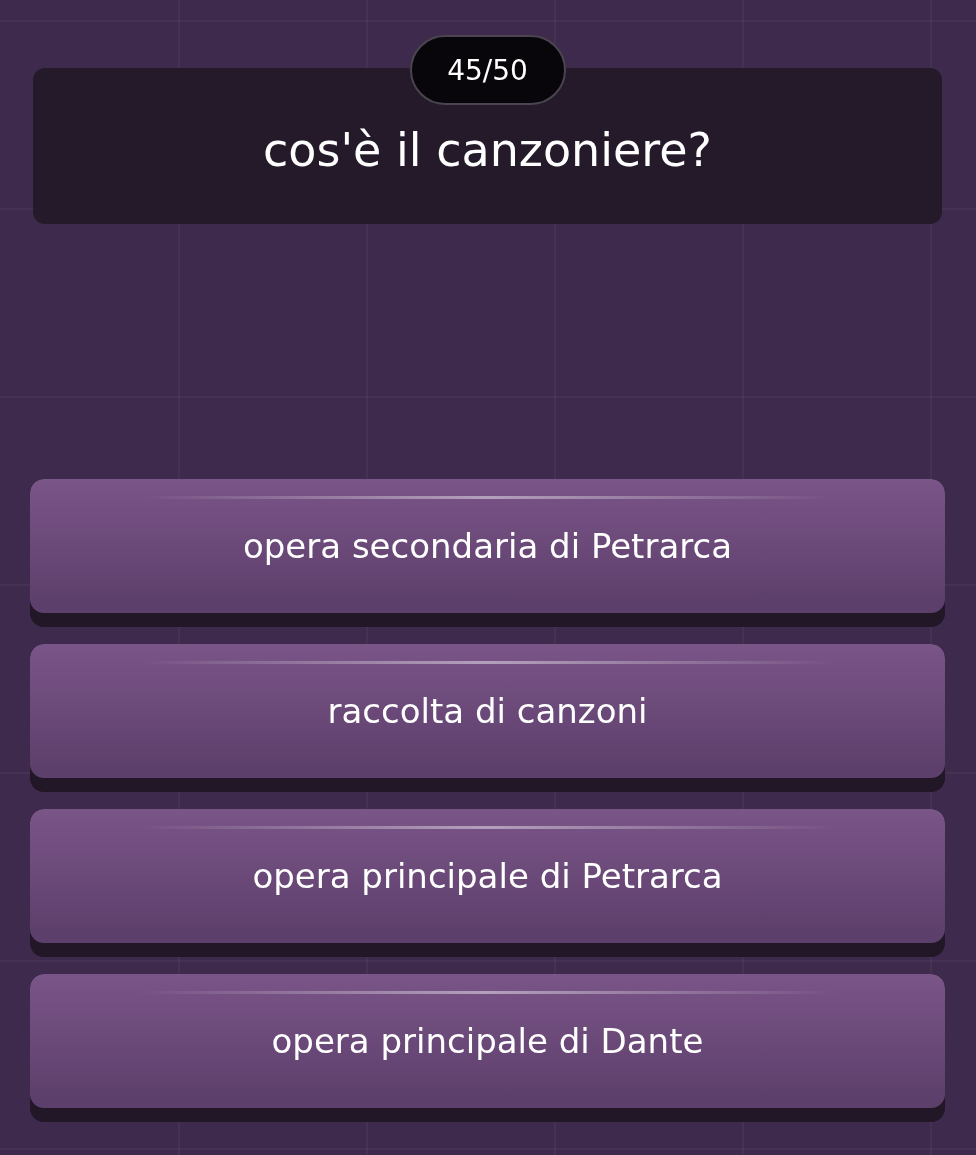 Image resolution: width=976 pixels, height=1155 pixels. Describe the element at coordinates (487, 1048) in the screenshot. I see `answer-button: opera principale di Dante` at that location.